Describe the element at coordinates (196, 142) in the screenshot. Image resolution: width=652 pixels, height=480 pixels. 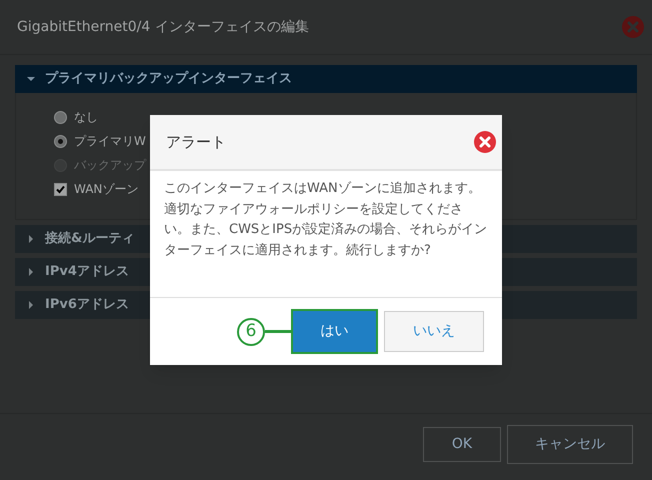
I see `alert-title: アラート` at that location.